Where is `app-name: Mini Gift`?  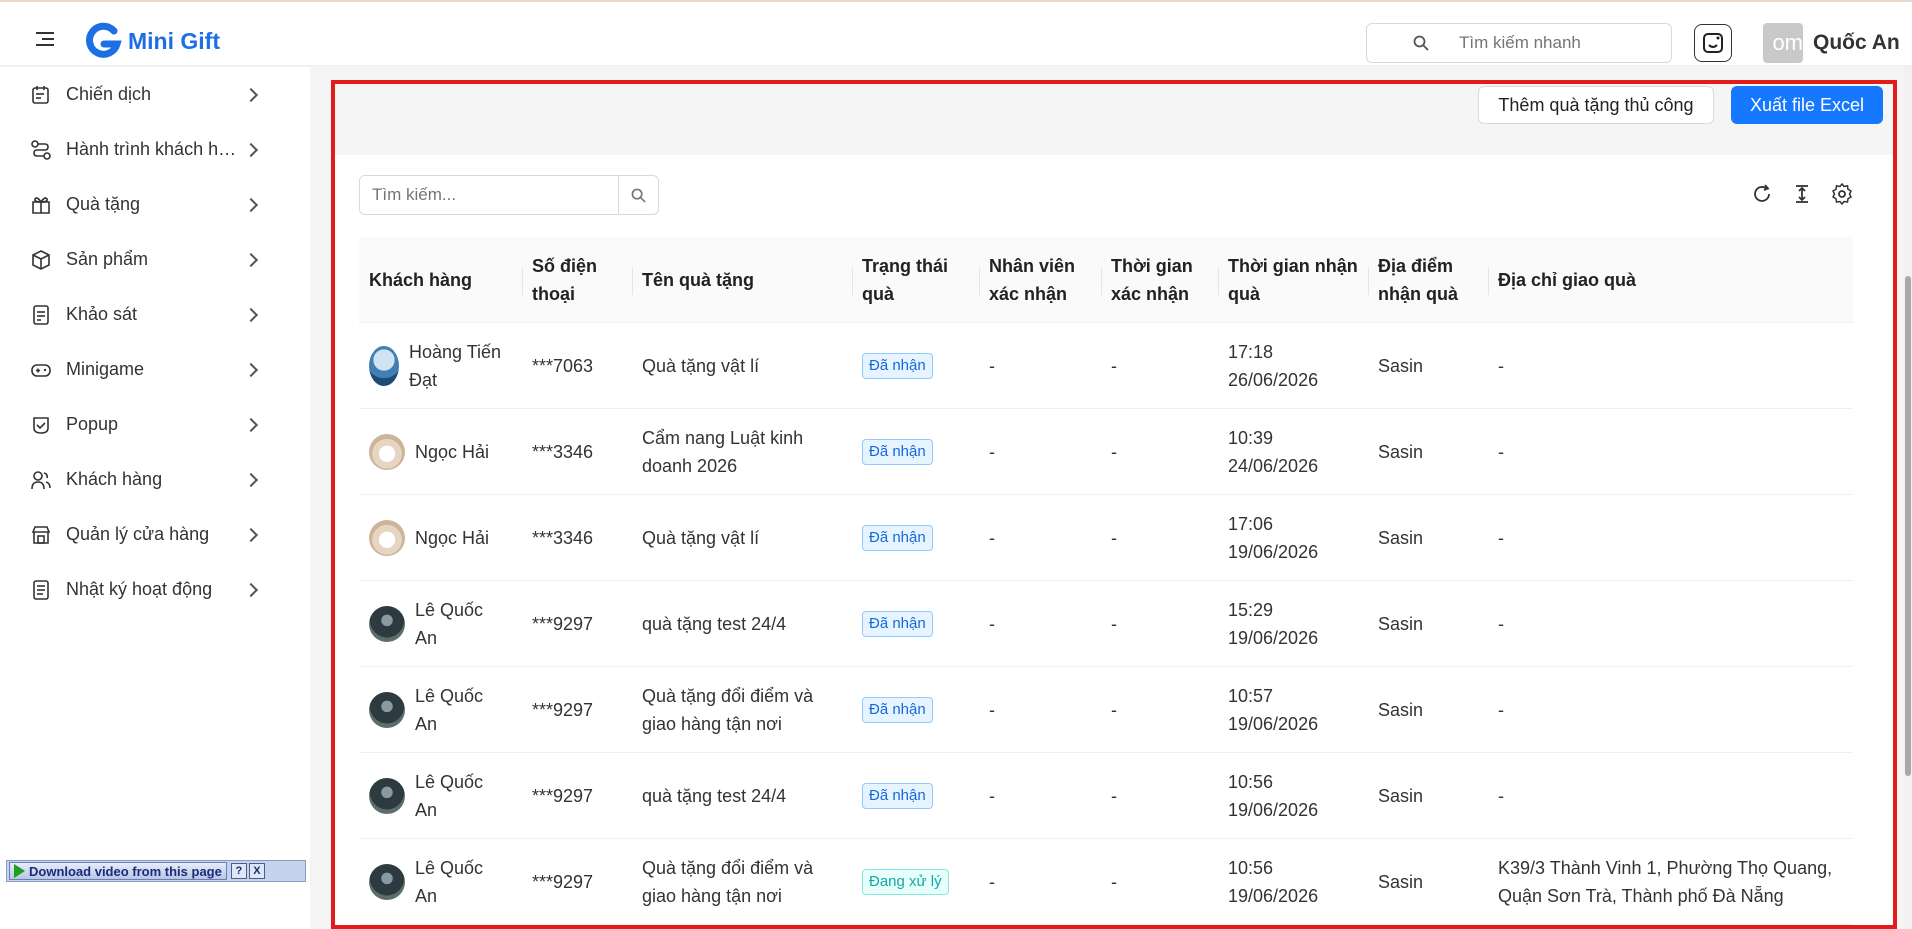
app-name: Mini Gift is located at coordinates (174, 40).